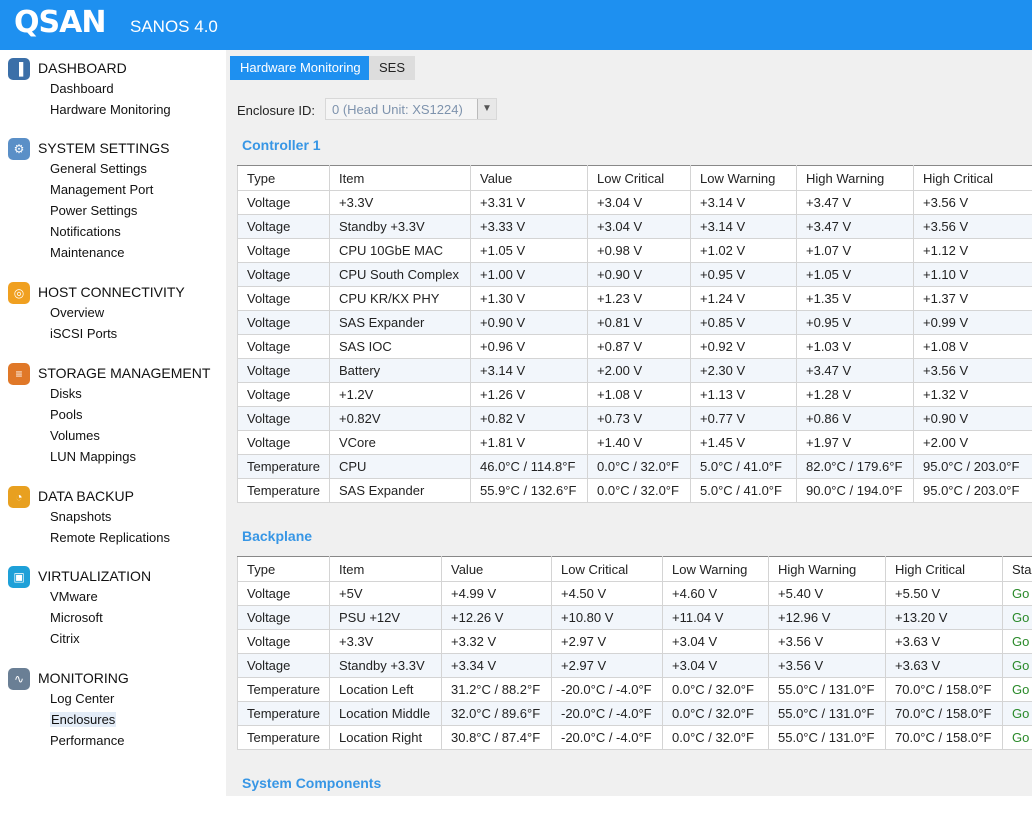 This screenshot has height=828, width=1032. I want to click on column-header-sta: Sta, so click(1017, 569).